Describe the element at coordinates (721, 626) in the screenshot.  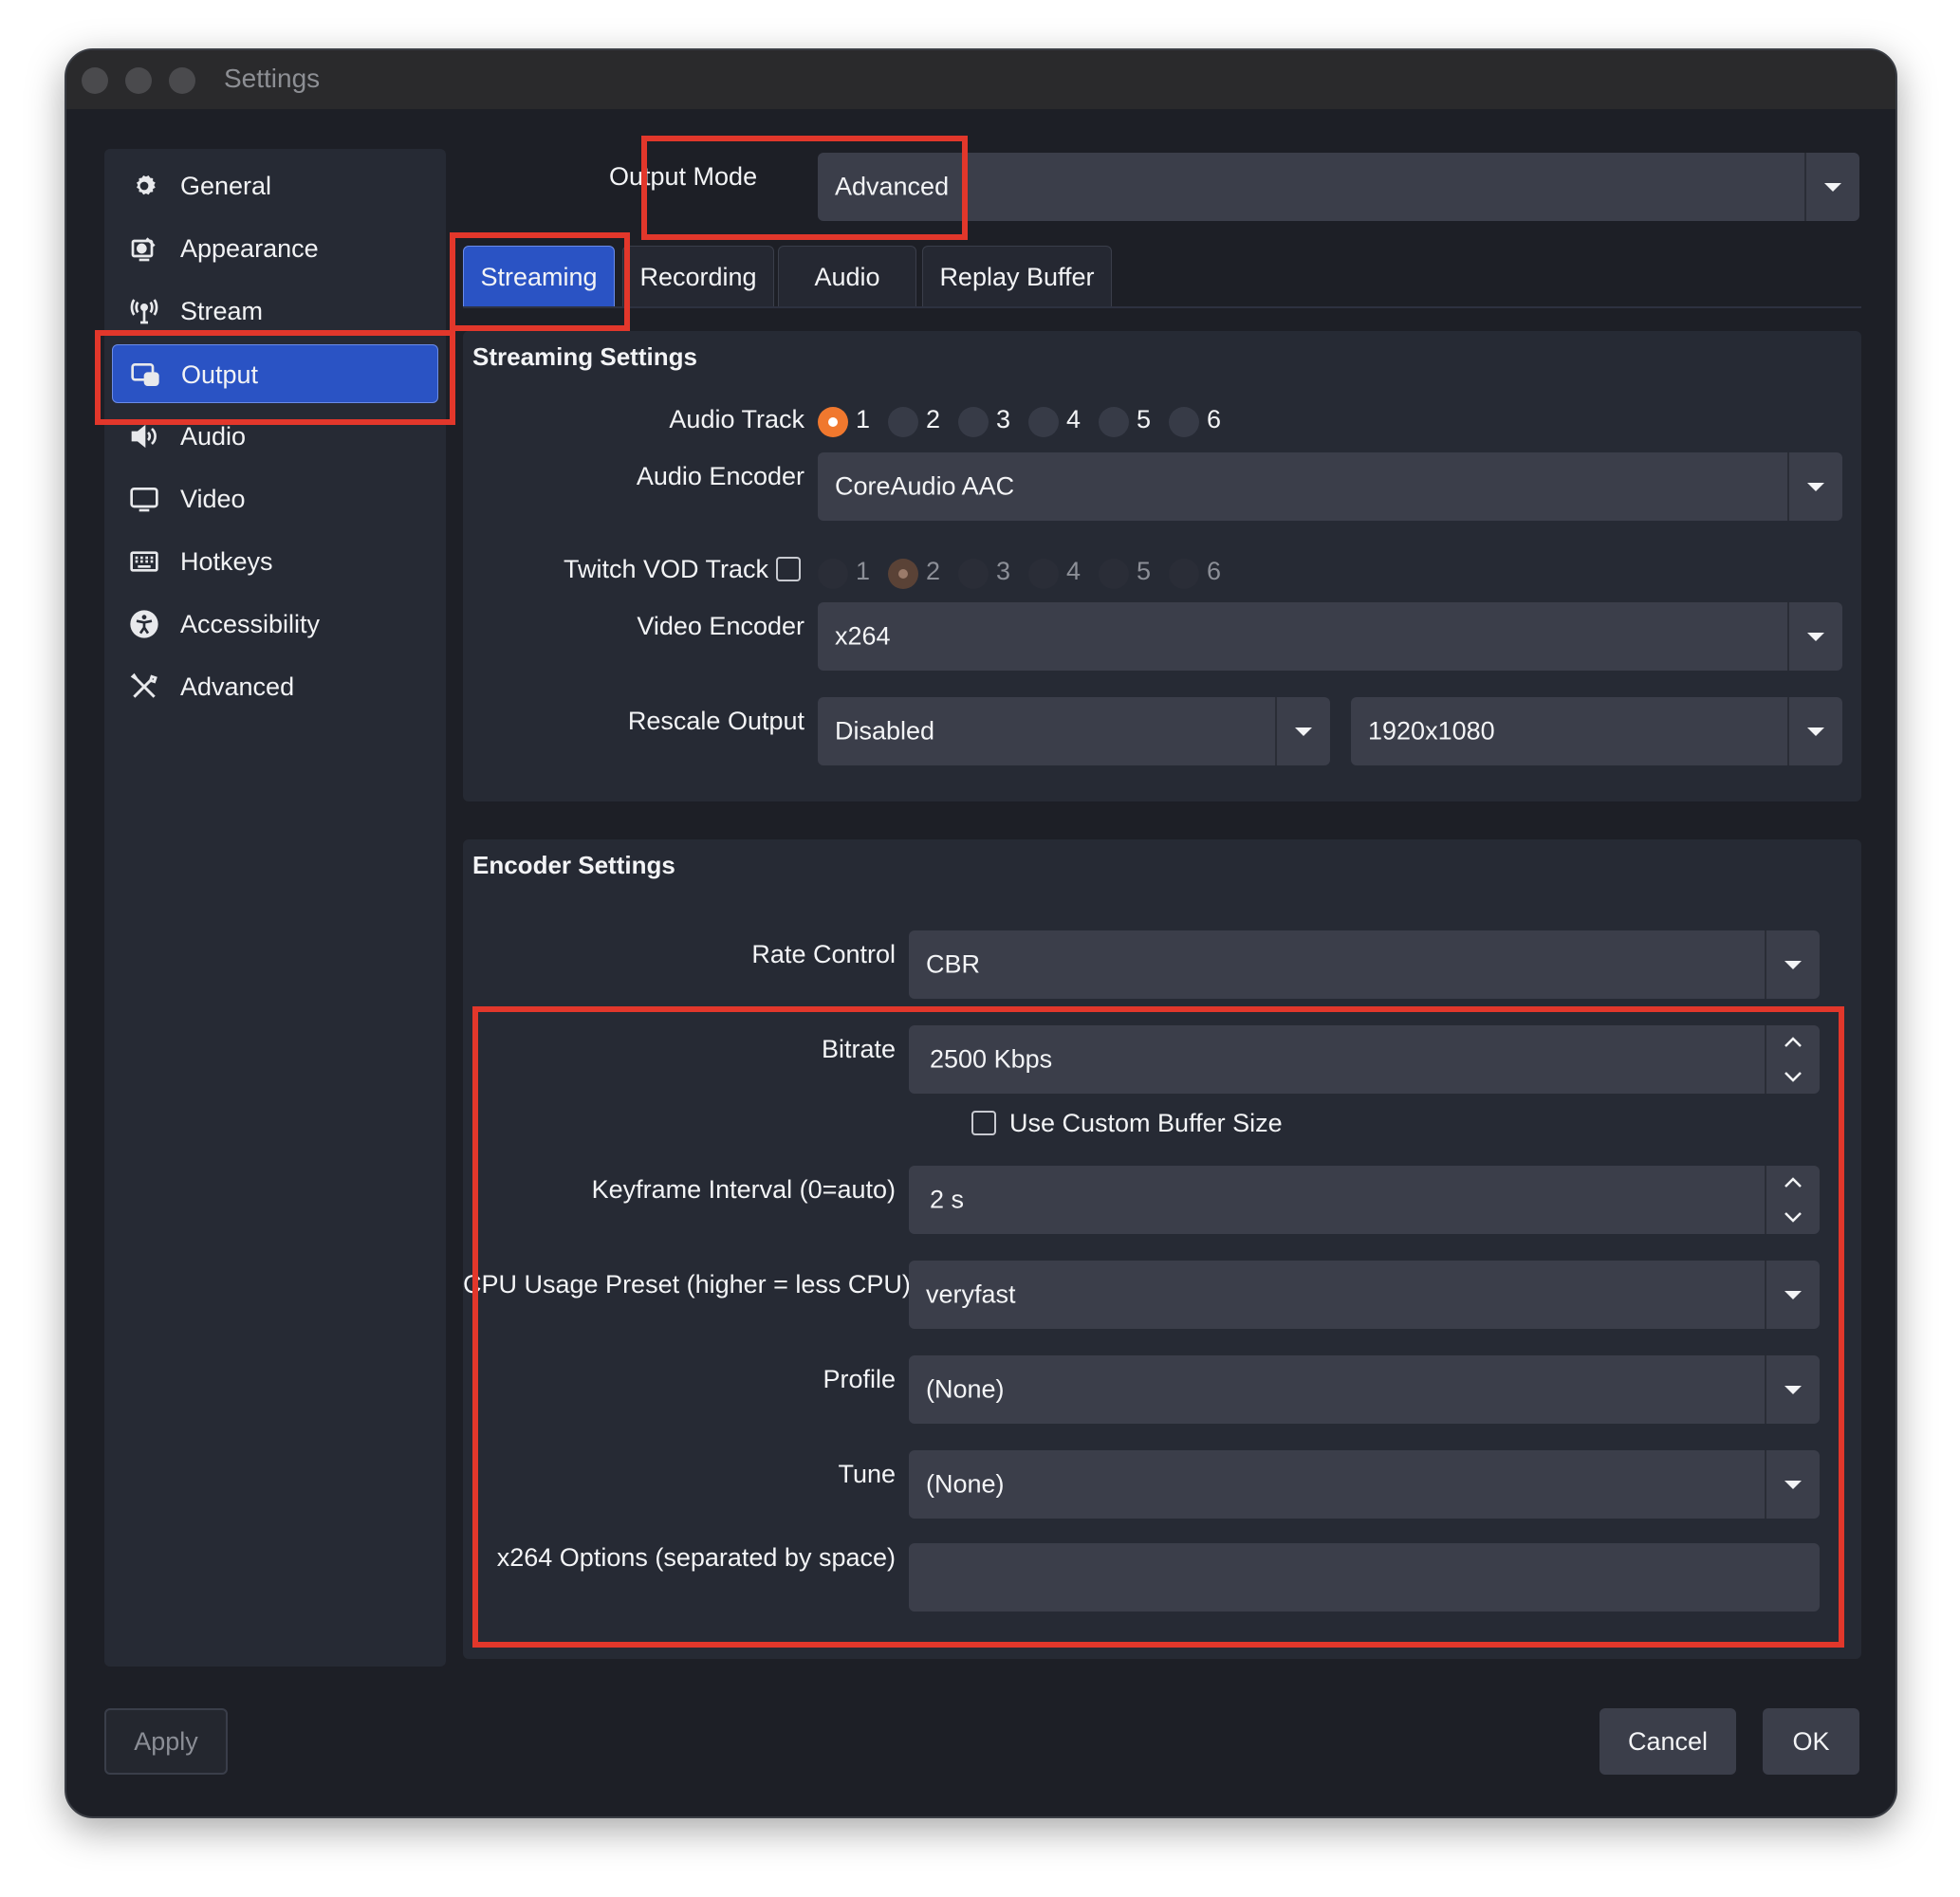
I see `video-encoder-label: Video Encoder` at that location.